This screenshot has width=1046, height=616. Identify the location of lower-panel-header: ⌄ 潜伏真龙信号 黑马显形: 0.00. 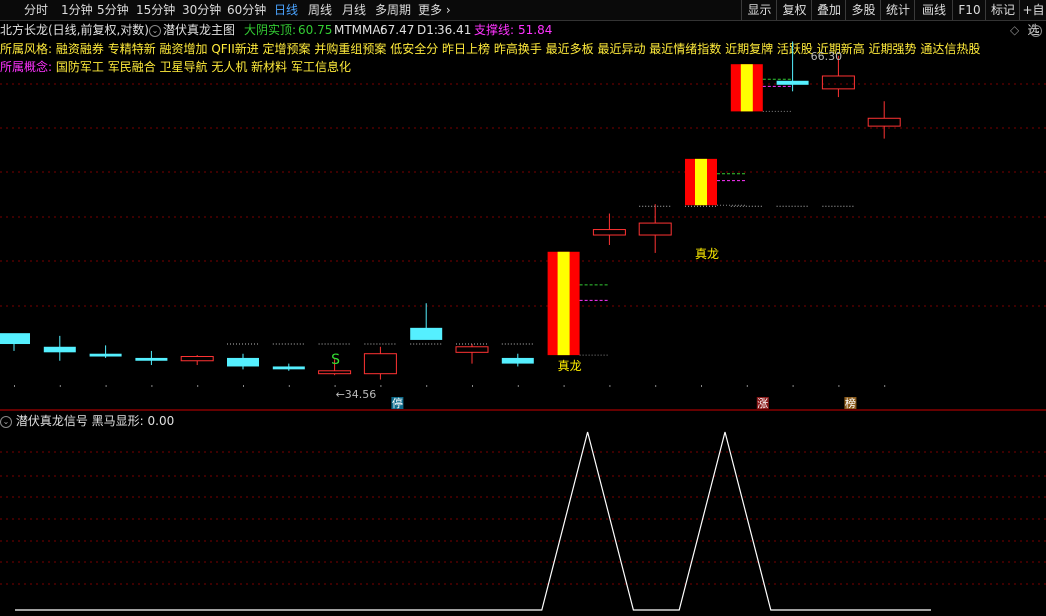
(87, 421).